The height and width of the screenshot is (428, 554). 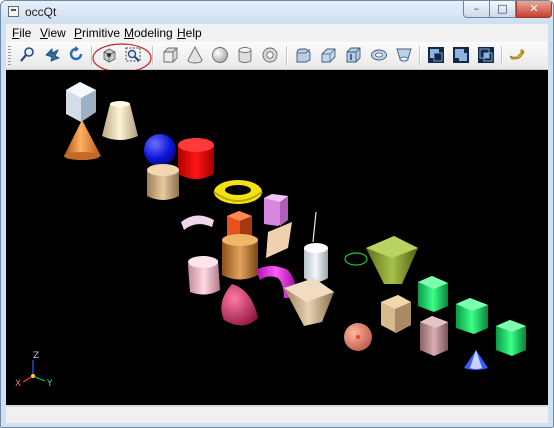 What do you see at coordinates (396, 314) in the screenshot?
I see `tan-box` at bounding box center [396, 314].